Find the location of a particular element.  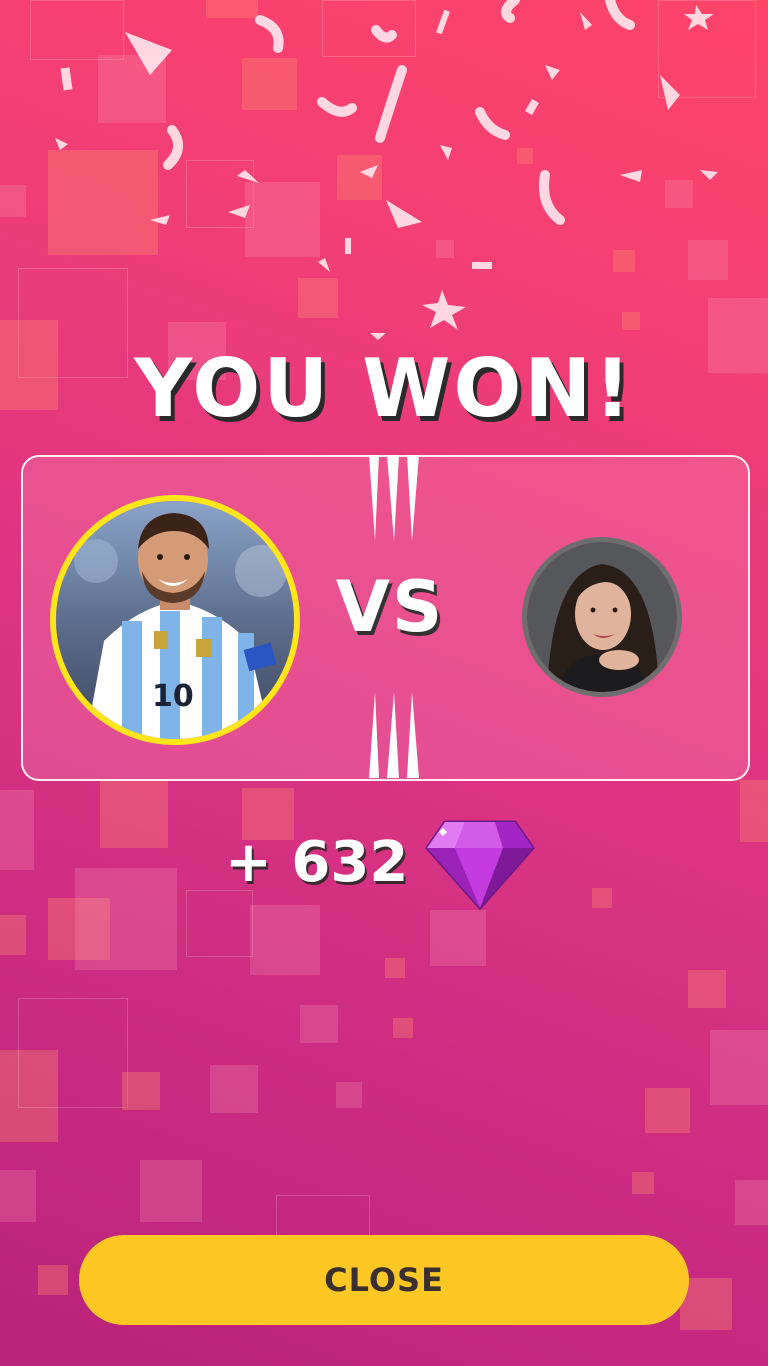

vs-label: VS is located at coordinates (390, 607).